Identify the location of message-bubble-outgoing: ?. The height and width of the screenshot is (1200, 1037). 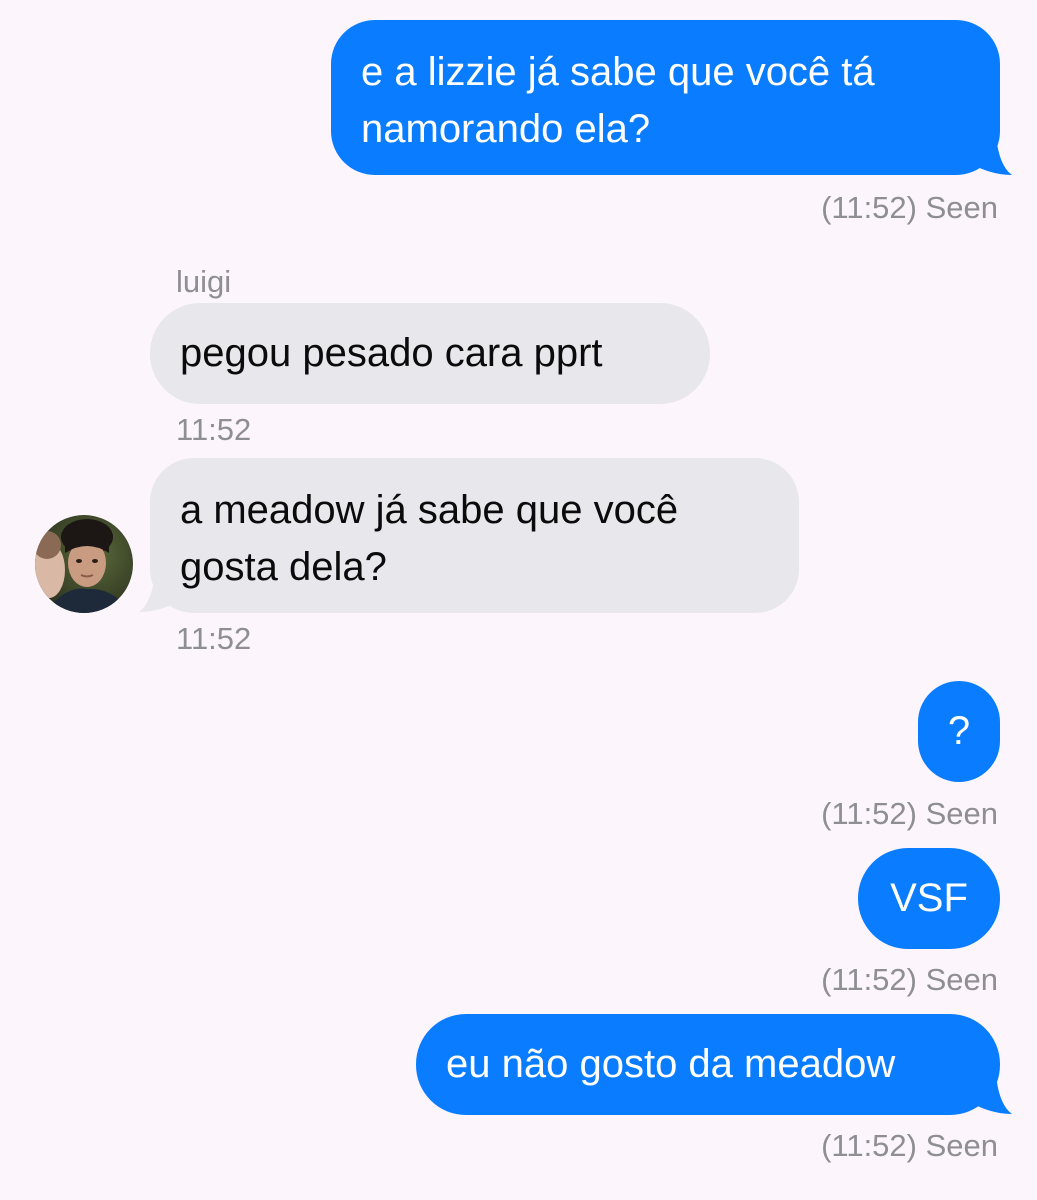
(959, 731).